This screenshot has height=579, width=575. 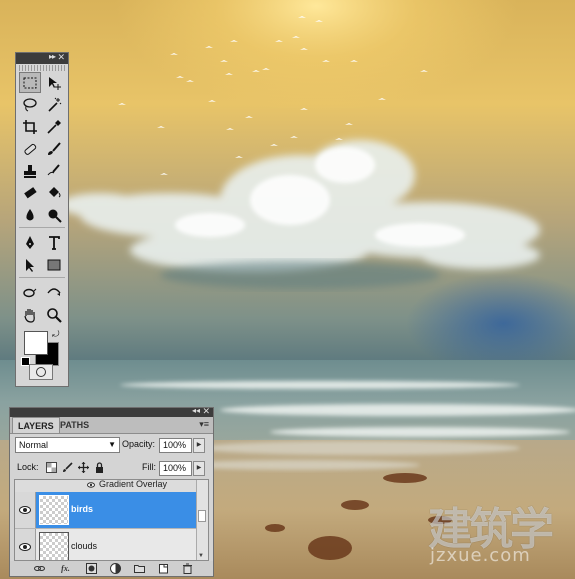 I want to click on lock-transparent-pixels-icon, so click(x=51, y=467).